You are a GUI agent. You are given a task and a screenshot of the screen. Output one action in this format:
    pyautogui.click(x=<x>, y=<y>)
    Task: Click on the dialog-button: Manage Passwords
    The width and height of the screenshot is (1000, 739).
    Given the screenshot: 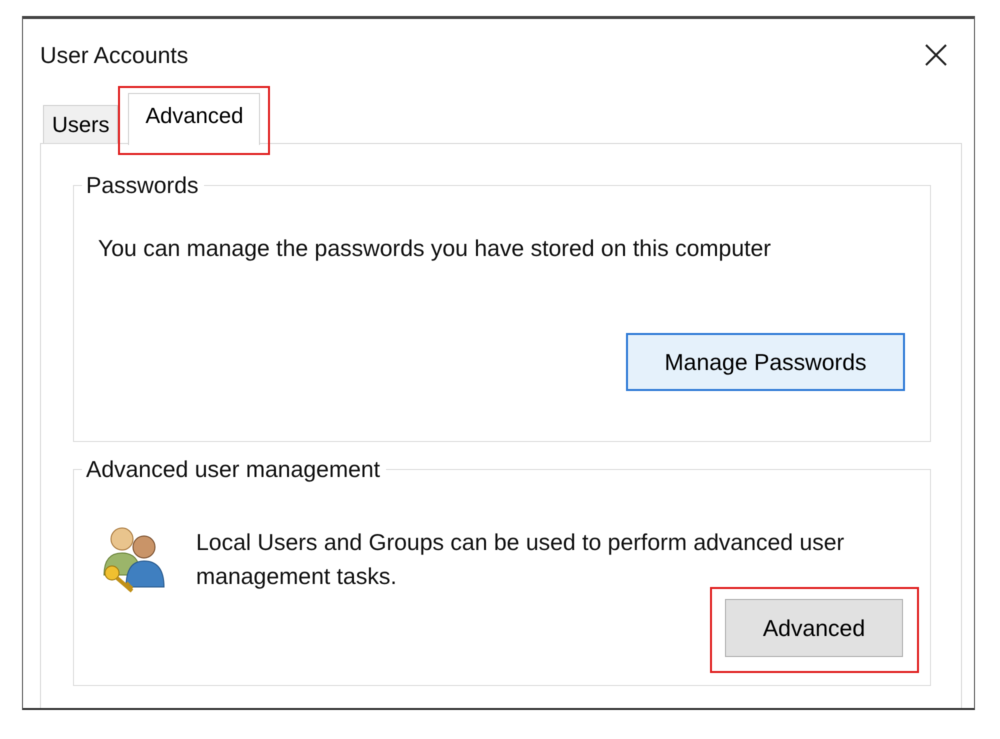 What is the action you would take?
    pyautogui.click(x=765, y=362)
    